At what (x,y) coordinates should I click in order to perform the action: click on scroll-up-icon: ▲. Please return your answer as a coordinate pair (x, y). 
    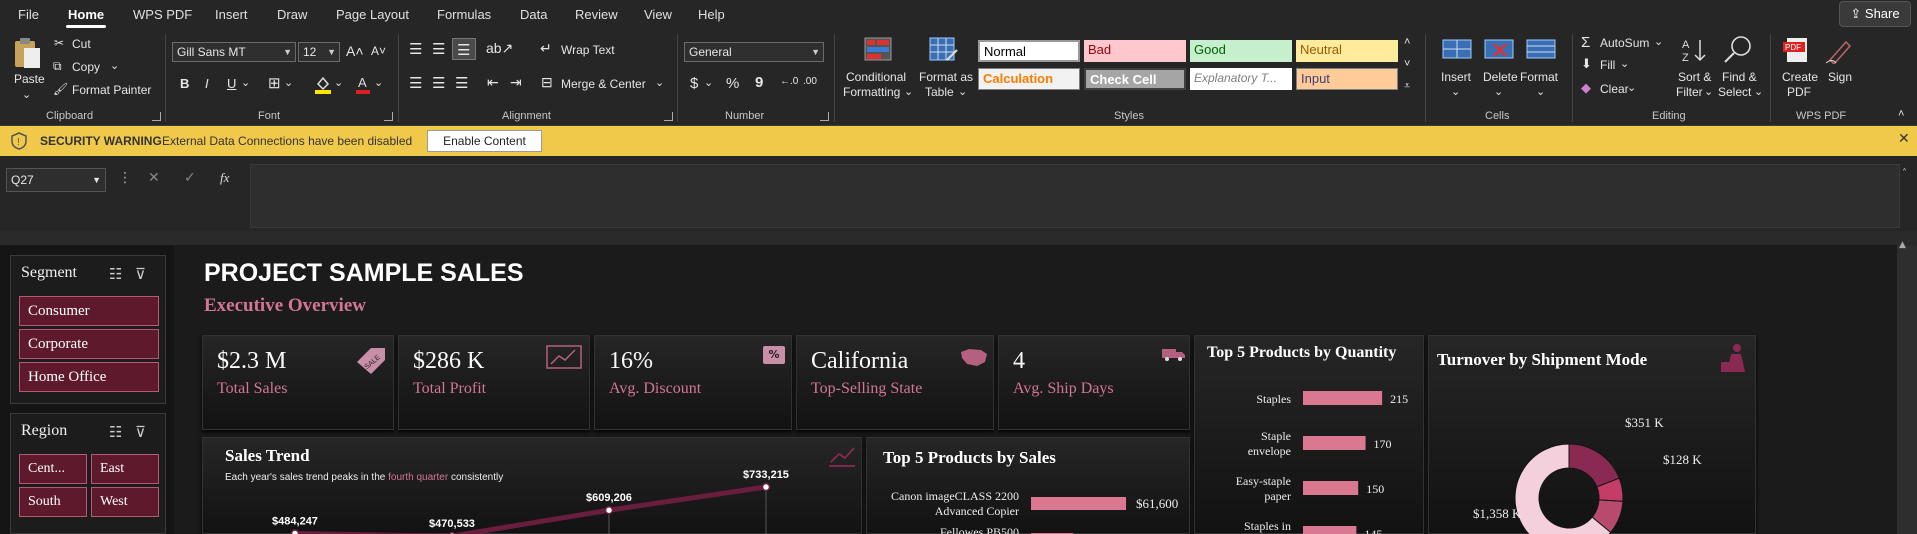
    Looking at the image, I should click on (1902, 245).